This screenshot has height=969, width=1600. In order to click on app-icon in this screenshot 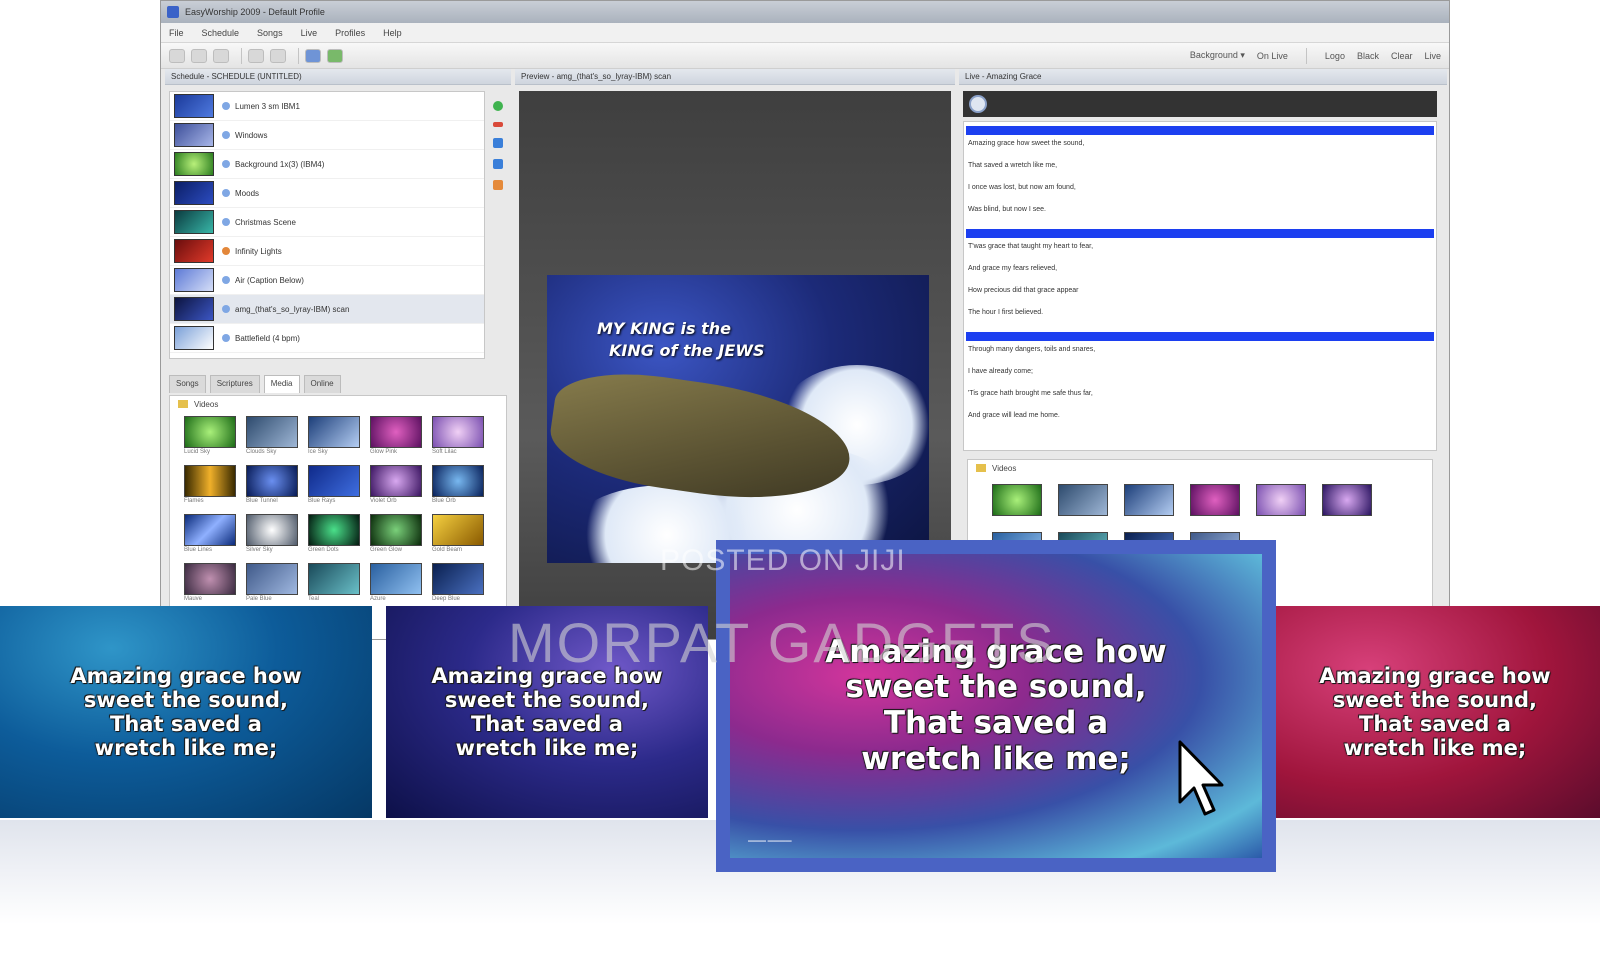, I will do `click(173, 12)`.